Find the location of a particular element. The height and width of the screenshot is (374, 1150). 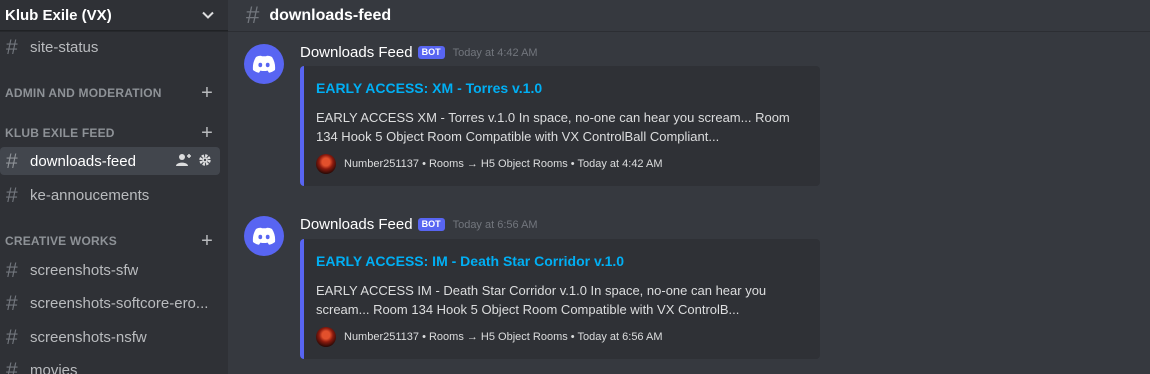

category-creative-works: CREATIVE WORKS + is located at coordinates (109, 241).